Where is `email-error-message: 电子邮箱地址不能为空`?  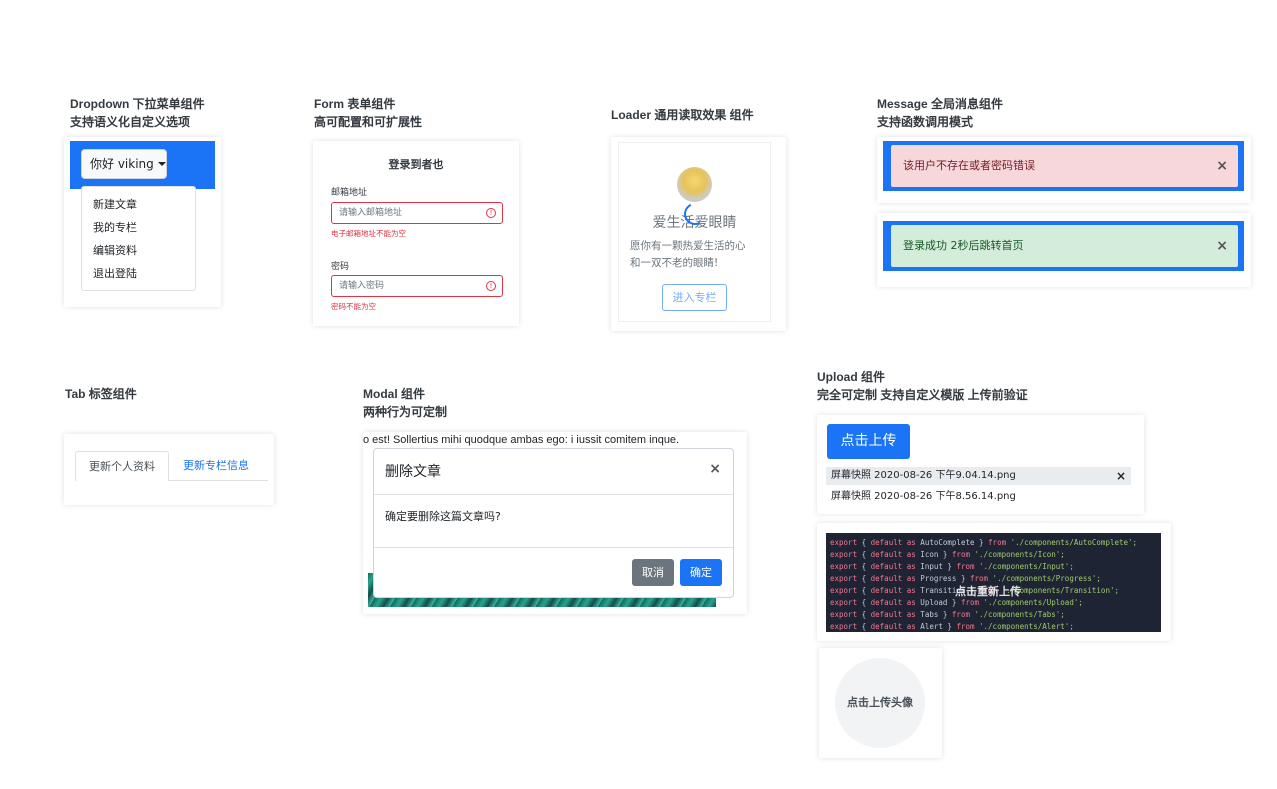 email-error-message: 电子邮箱地址不能为空 is located at coordinates (368, 233).